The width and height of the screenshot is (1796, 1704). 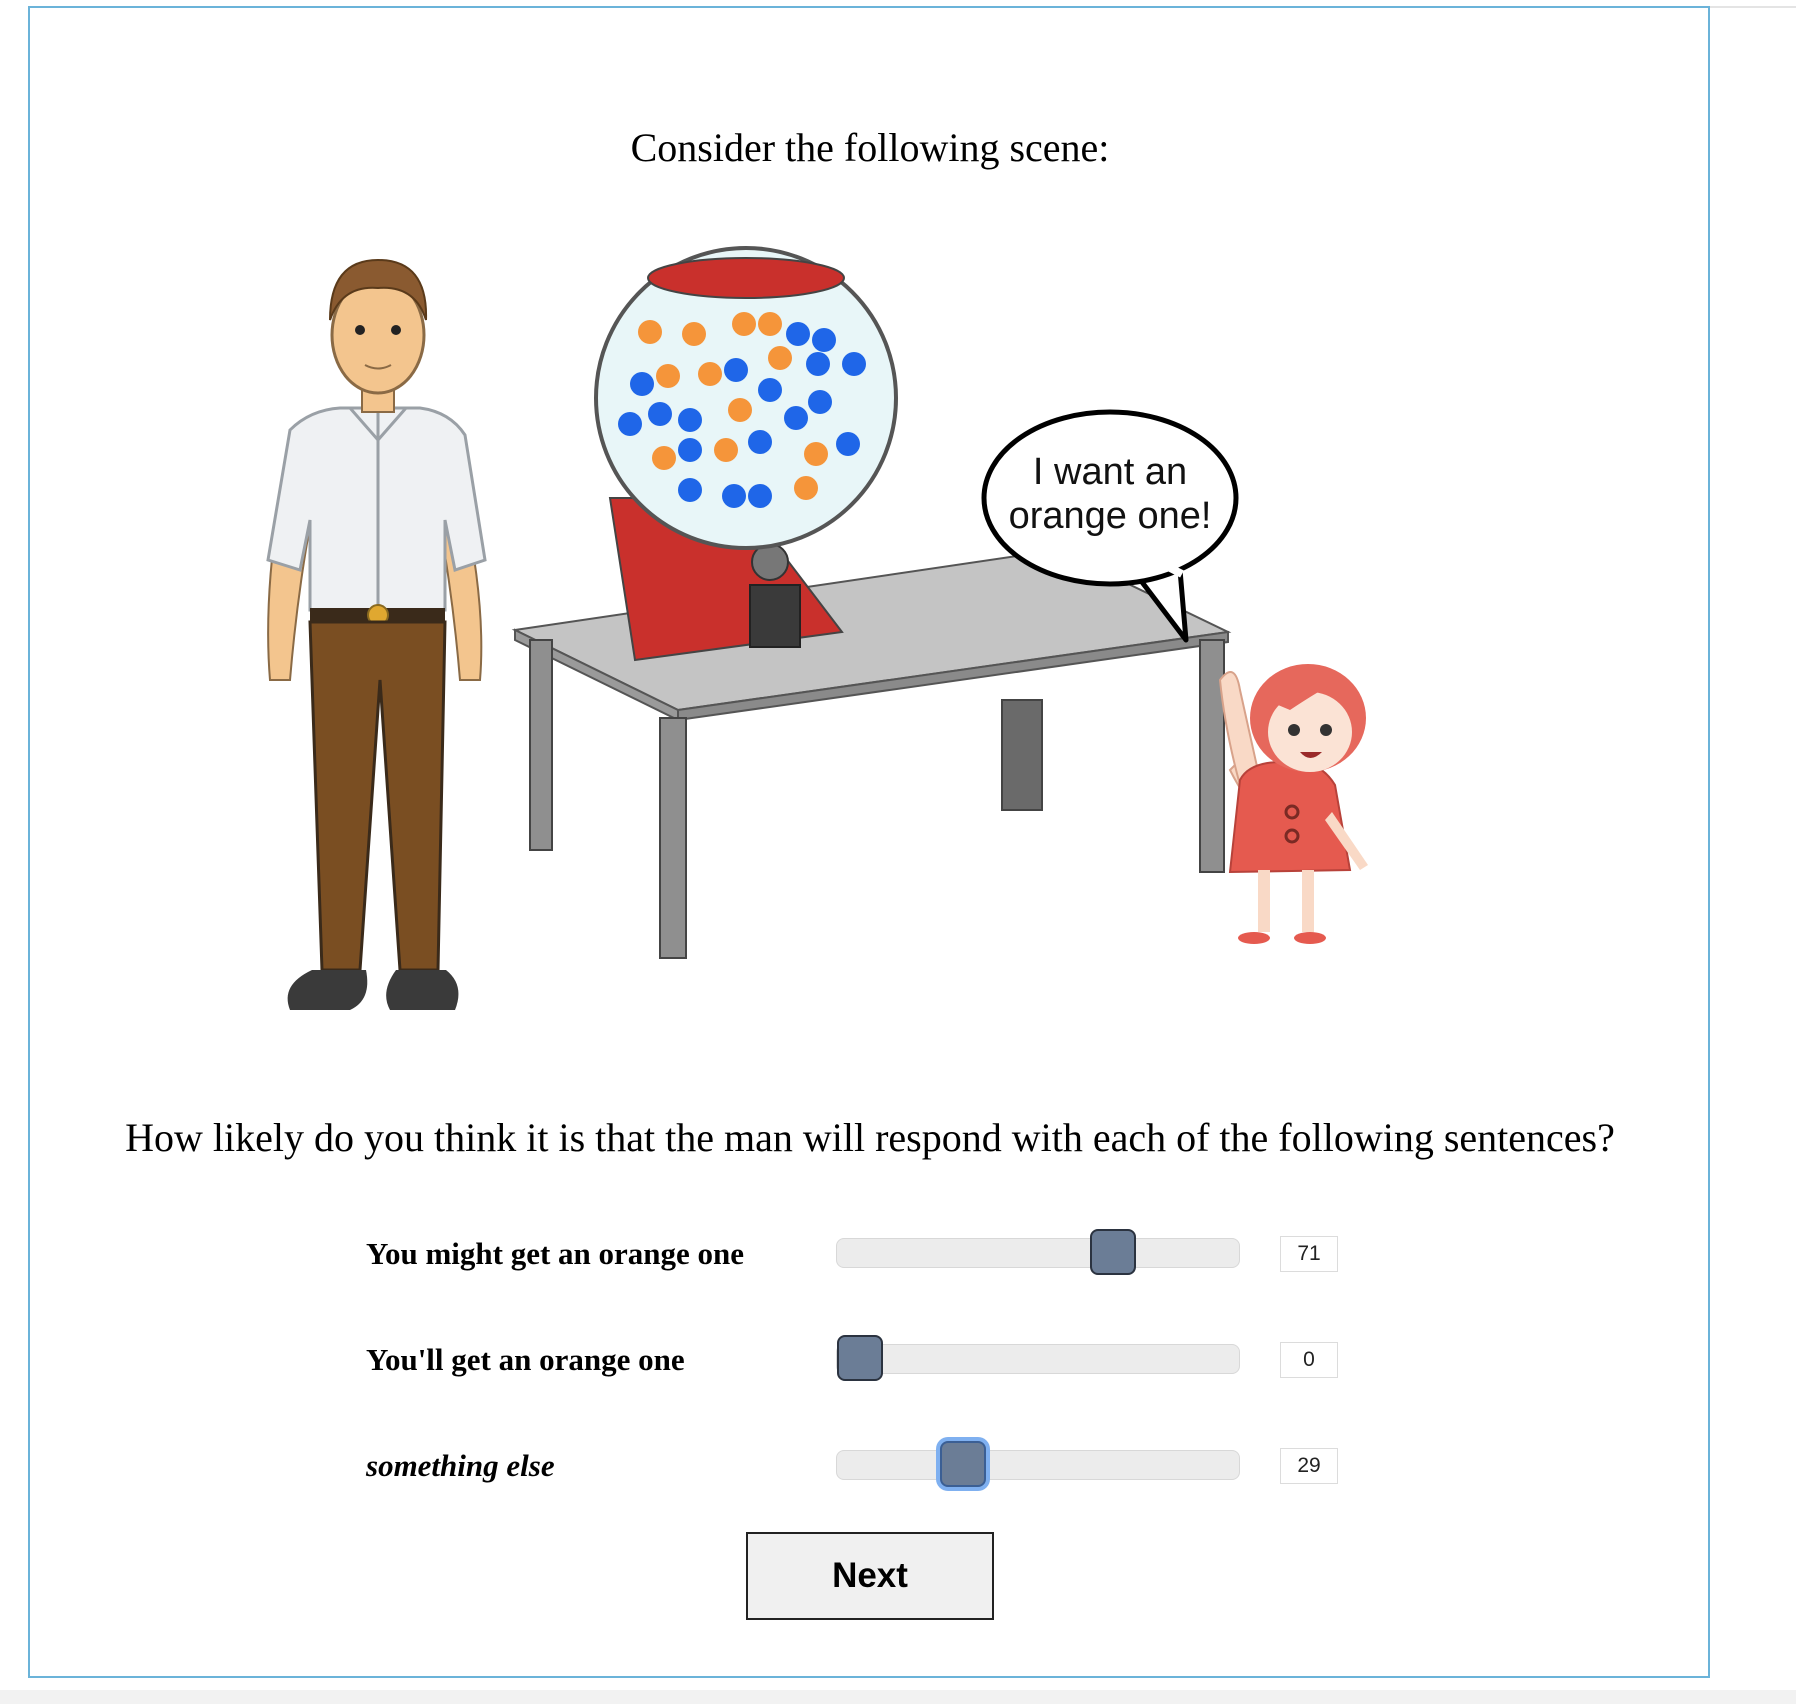 What do you see at coordinates (1753, 7) in the screenshot?
I see `top-divider` at bounding box center [1753, 7].